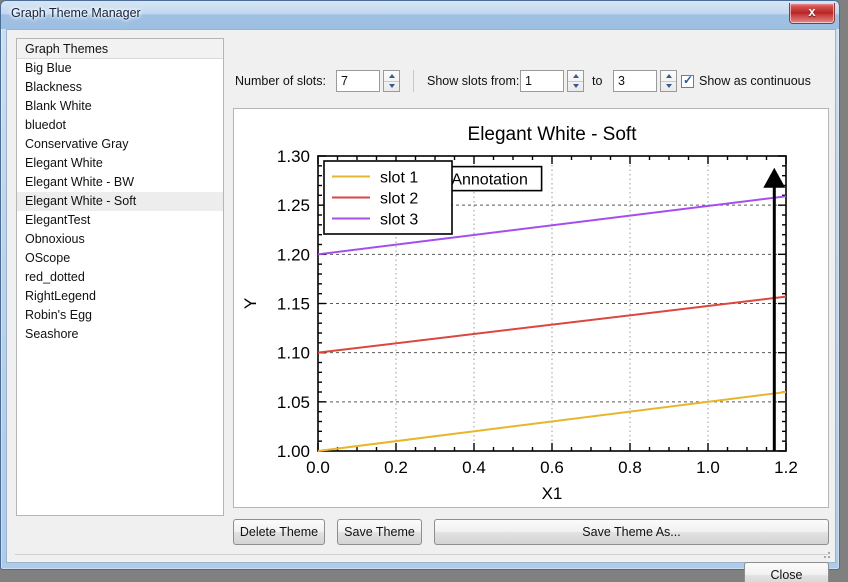 Image resolution: width=848 pixels, height=582 pixels. What do you see at coordinates (473, 81) in the screenshot?
I see `show-slots-from-label: Show slots from:` at bounding box center [473, 81].